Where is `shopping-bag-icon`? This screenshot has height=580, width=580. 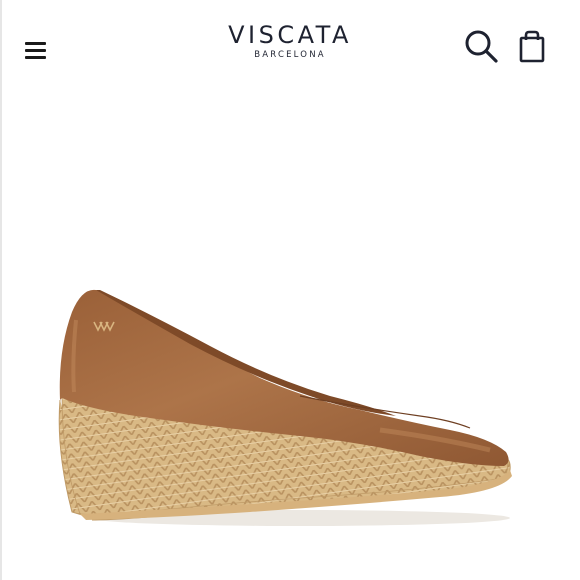 shopping-bag-icon is located at coordinates (532, 46).